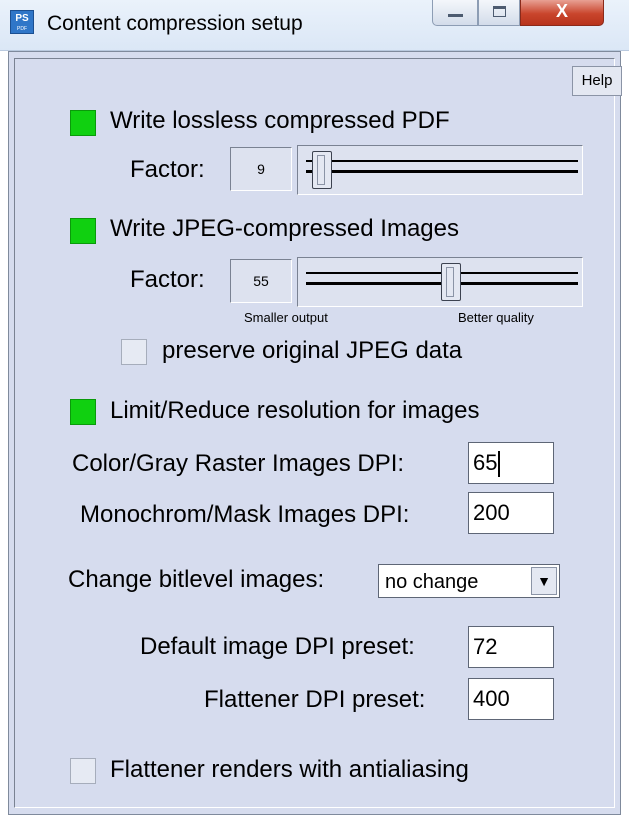 The height and width of the screenshot is (825, 629). Describe the element at coordinates (432, 582) in the screenshot. I see `bitlevel-selected: no change` at that location.